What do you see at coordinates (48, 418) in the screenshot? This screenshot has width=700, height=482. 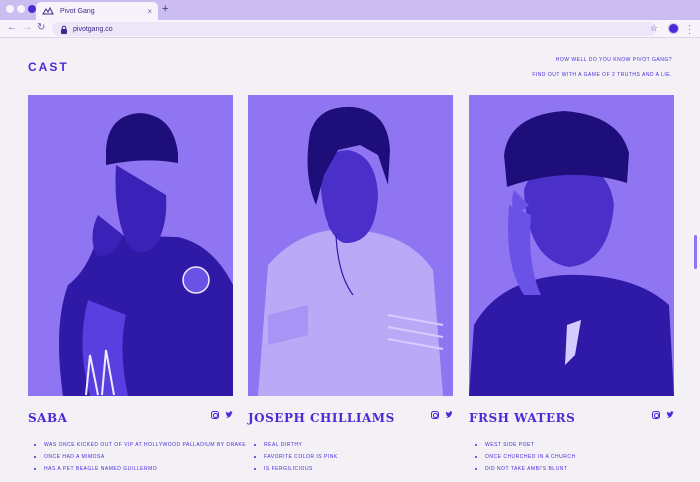 I see `cast-name: SABA` at bounding box center [48, 418].